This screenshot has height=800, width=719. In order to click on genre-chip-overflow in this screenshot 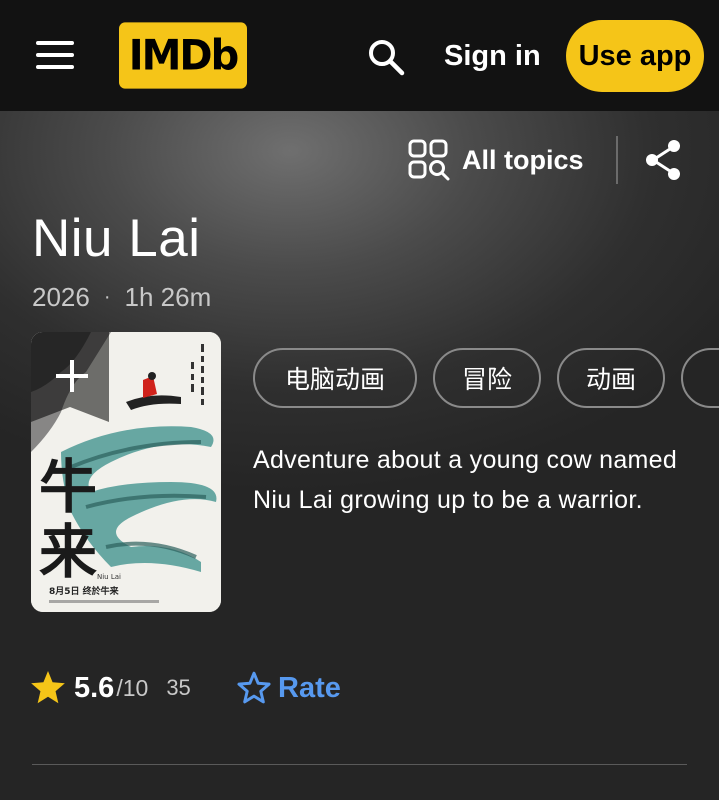, I will do `click(700, 378)`.